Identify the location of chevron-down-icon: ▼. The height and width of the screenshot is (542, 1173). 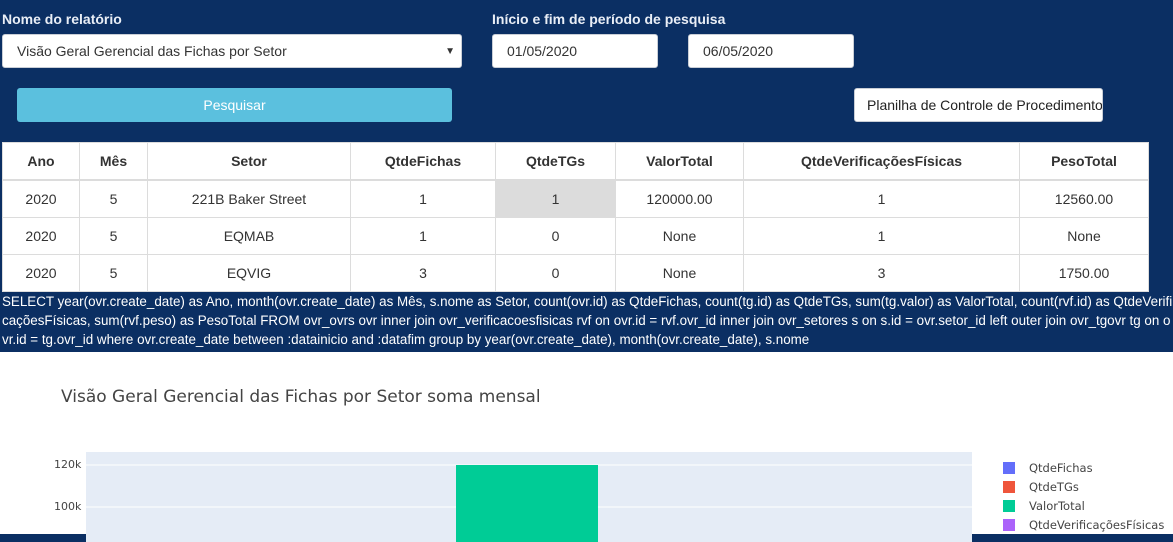
(450, 51).